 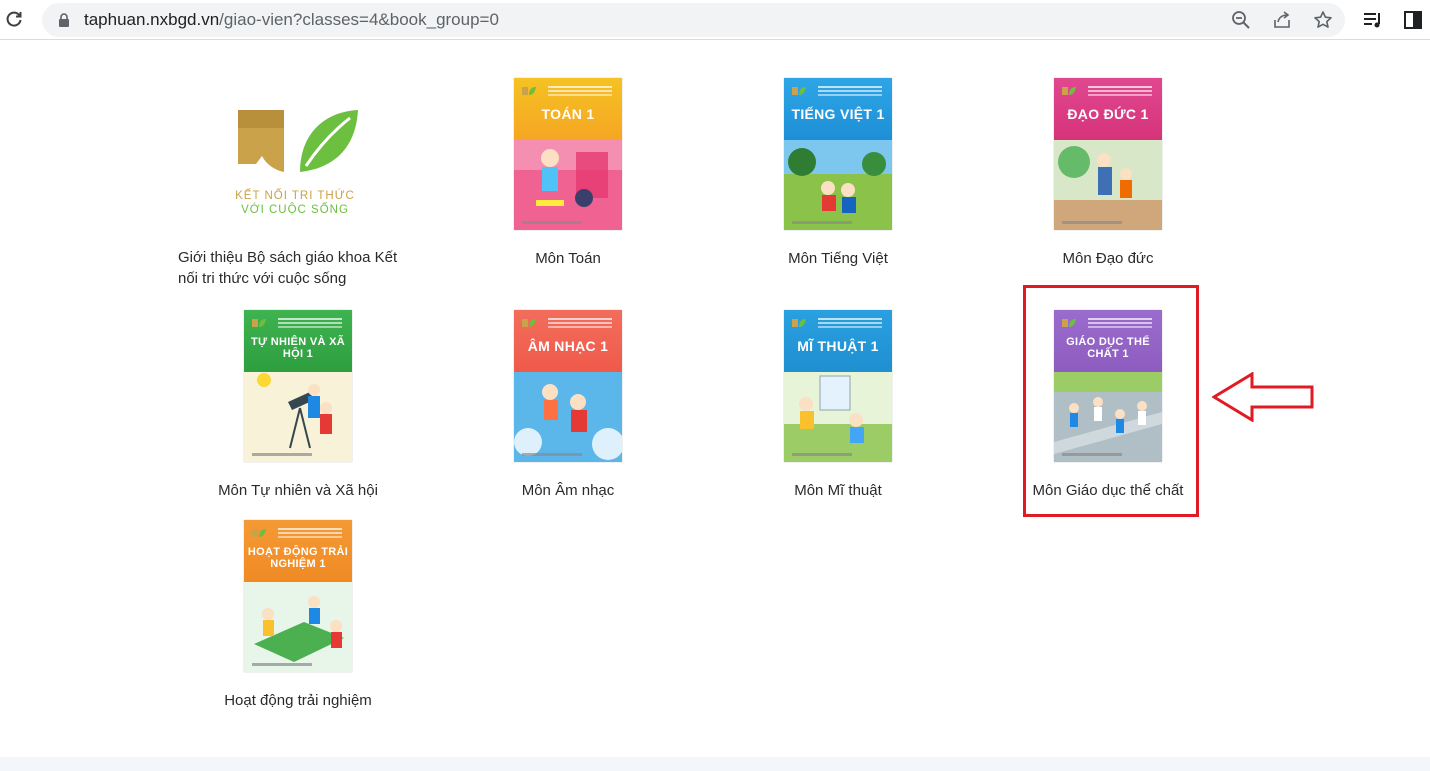 What do you see at coordinates (1413, 20) in the screenshot?
I see `side-panel-icon` at bounding box center [1413, 20].